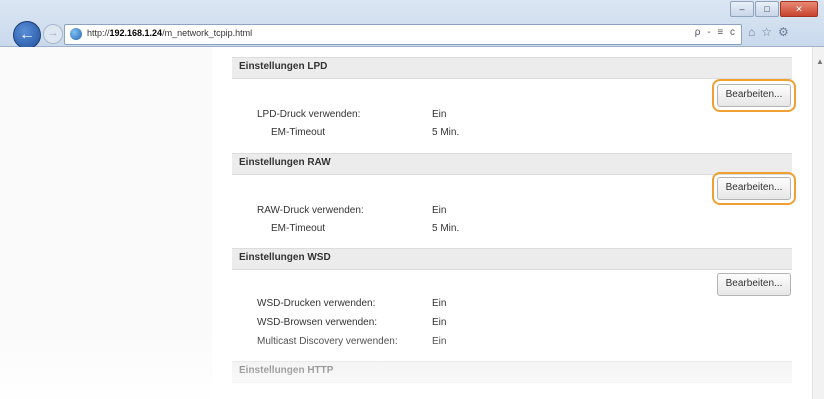  I want to click on lpd-timeout-value: 5 Min., so click(446, 132).